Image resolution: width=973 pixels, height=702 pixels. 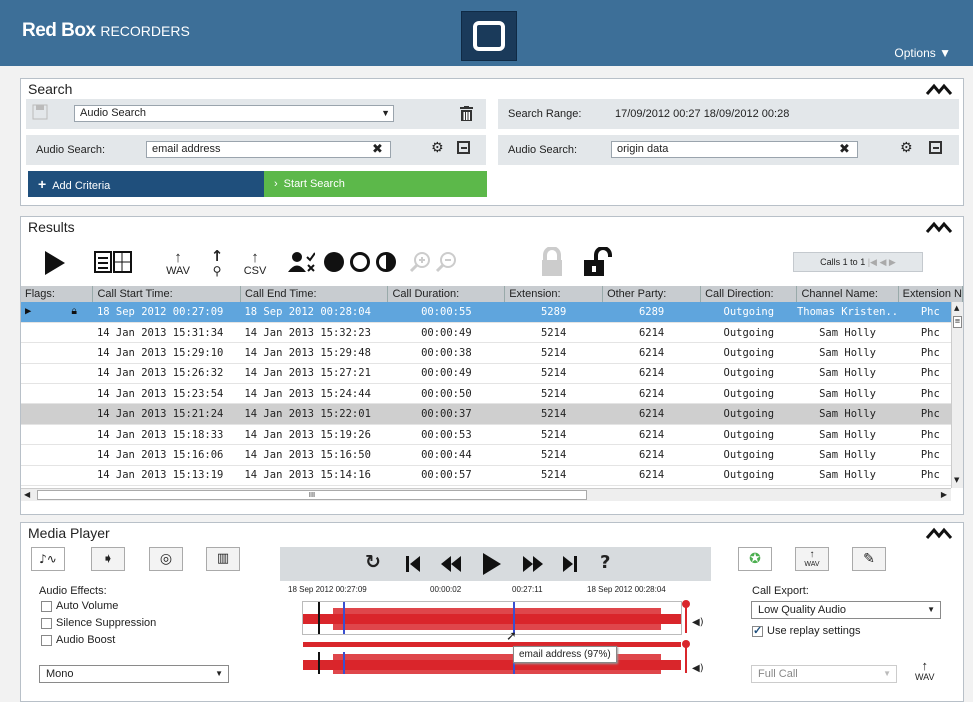 What do you see at coordinates (334, 262) in the screenshot?
I see `record-filled-icon` at bounding box center [334, 262].